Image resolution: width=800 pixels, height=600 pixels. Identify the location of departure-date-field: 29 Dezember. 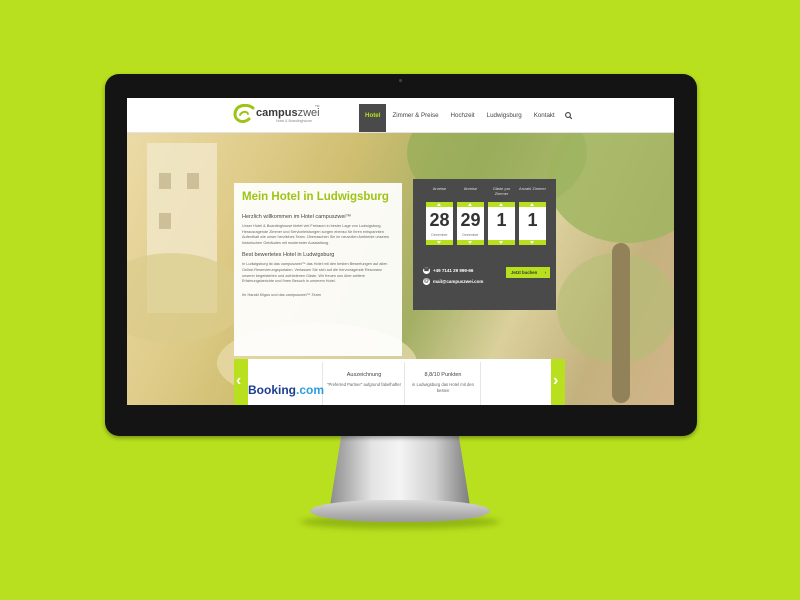
(470, 223).